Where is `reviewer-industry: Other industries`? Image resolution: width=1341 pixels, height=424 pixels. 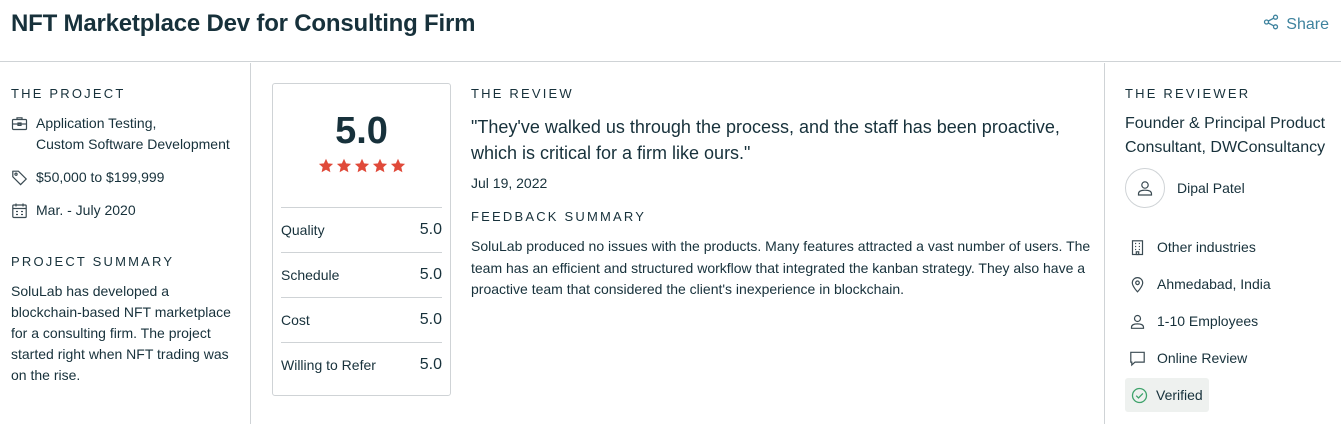 reviewer-industry: Other industries is located at coordinates (1192, 247).